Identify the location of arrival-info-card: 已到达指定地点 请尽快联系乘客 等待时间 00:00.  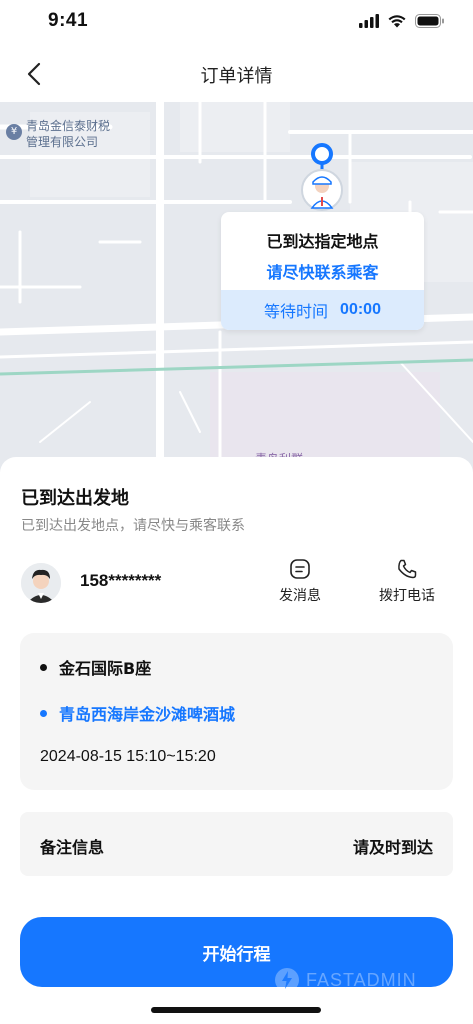
(322, 271).